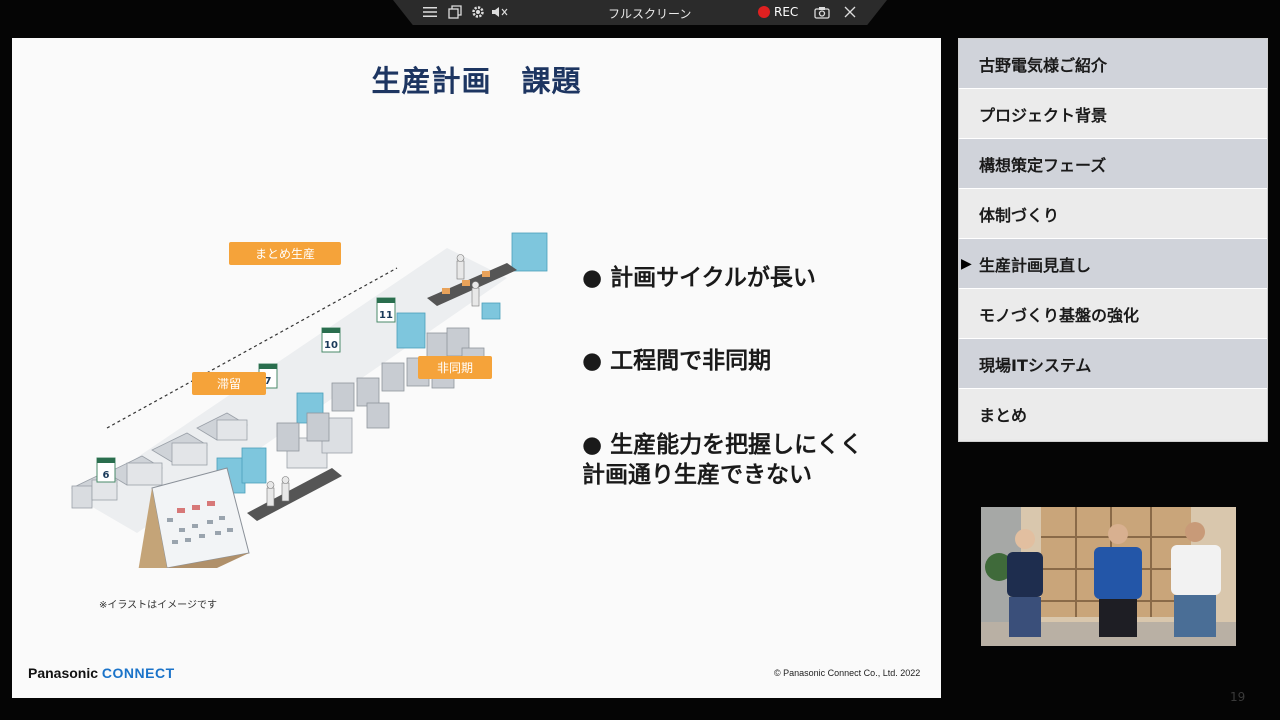  Describe the element at coordinates (697, 475) in the screenshot. I see `bullet-3-cont: 計画通り生産できない` at that location.